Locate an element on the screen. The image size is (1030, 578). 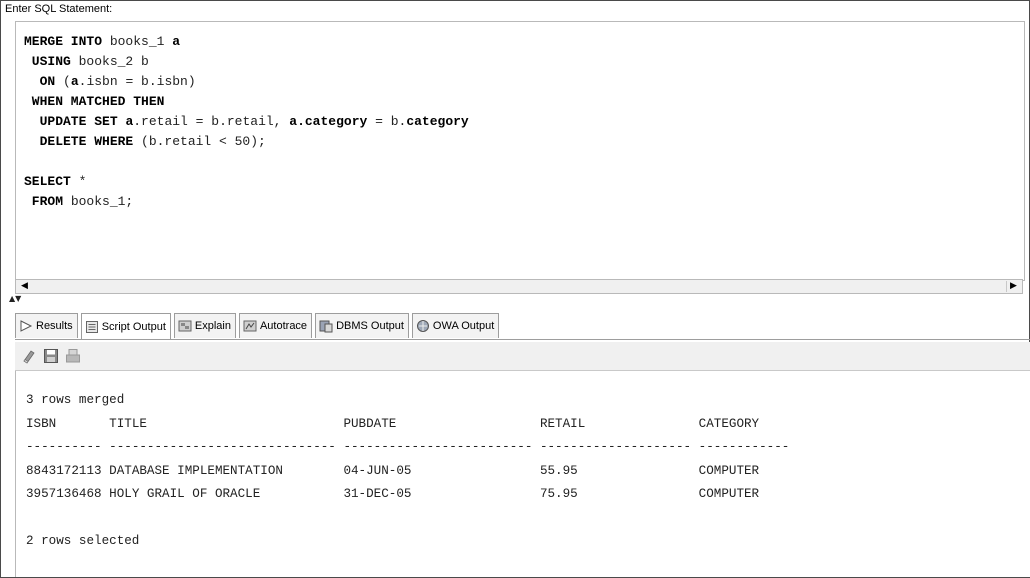
sql-text: * is located at coordinates (78, 181).